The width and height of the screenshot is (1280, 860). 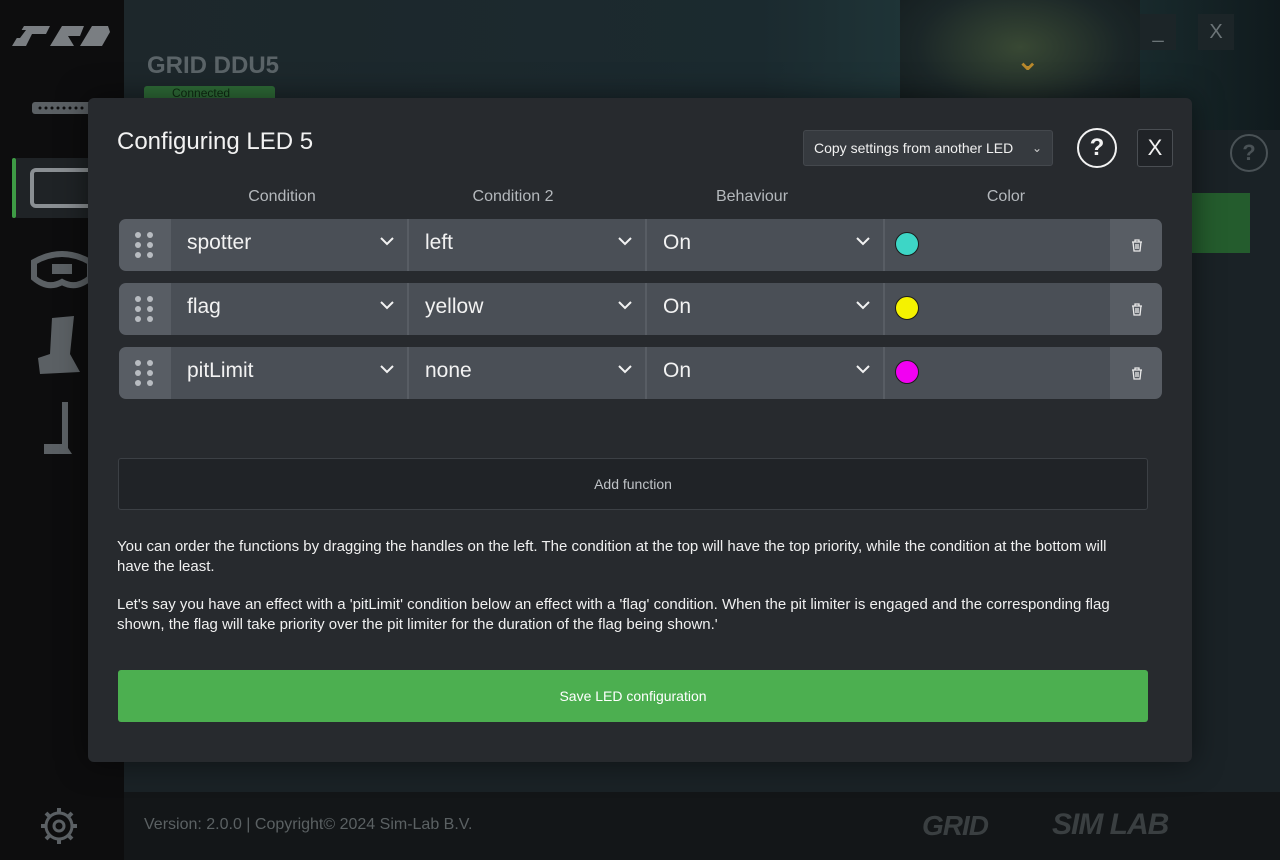 What do you see at coordinates (527, 373) in the screenshot?
I see `condition2-select: none` at bounding box center [527, 373].